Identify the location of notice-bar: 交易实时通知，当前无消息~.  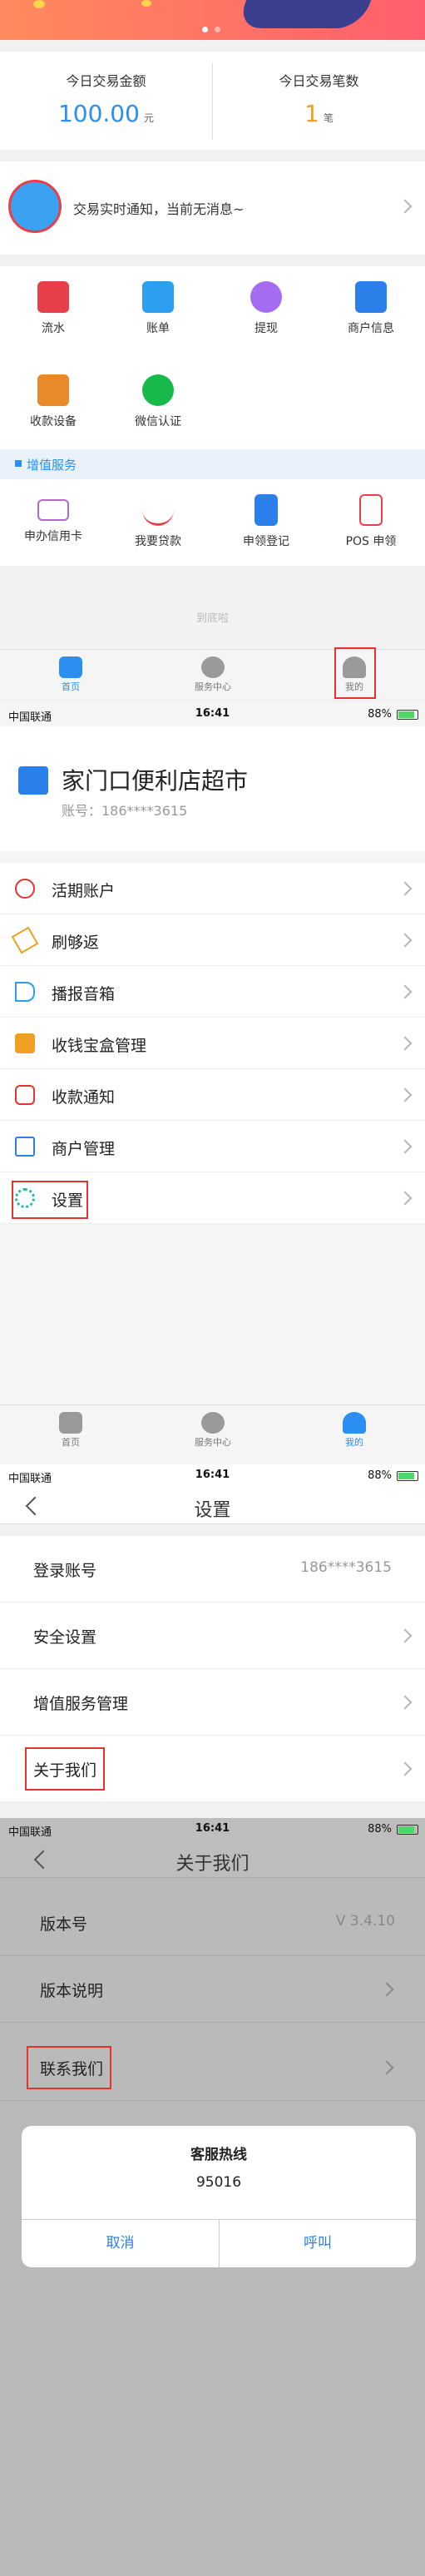
(212, 208).